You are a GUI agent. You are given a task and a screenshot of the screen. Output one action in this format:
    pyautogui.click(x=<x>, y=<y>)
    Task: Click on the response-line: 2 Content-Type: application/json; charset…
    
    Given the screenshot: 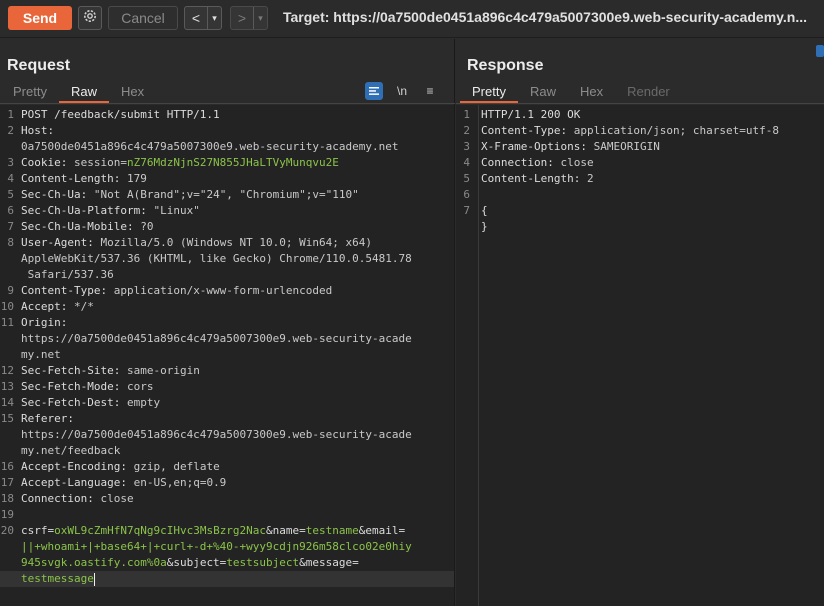 What is the action you would take?
    pyautogui.click(x=640, y=131)
    